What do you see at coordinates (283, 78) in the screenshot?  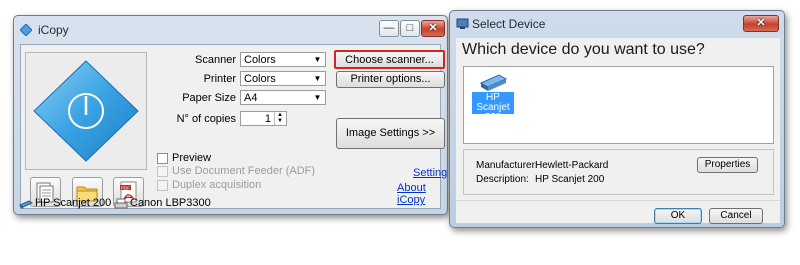 I see `printer-mode-select: Colors ▼` at bounding box center [283, 78].